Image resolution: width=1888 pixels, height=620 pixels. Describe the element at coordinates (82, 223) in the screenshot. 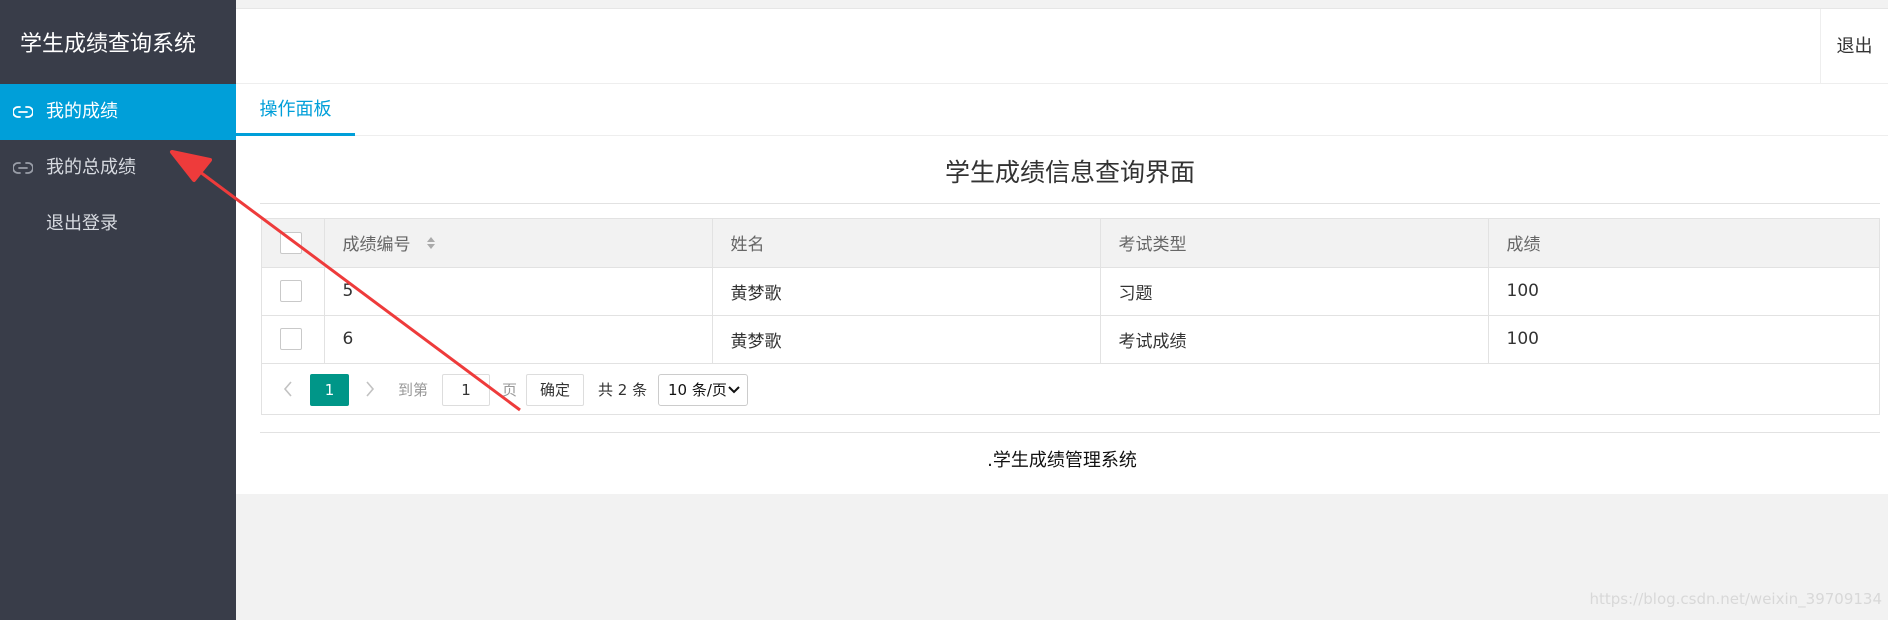

I see `sidebar-item-label: 退出登录` at that location.